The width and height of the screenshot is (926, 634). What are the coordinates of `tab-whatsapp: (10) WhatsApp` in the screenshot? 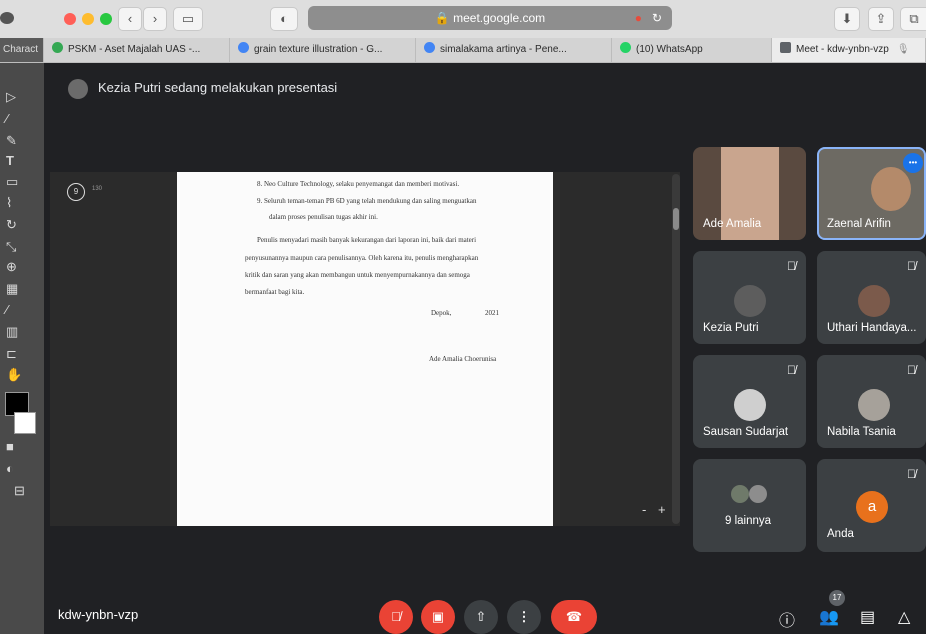 It's located at (692, 50).